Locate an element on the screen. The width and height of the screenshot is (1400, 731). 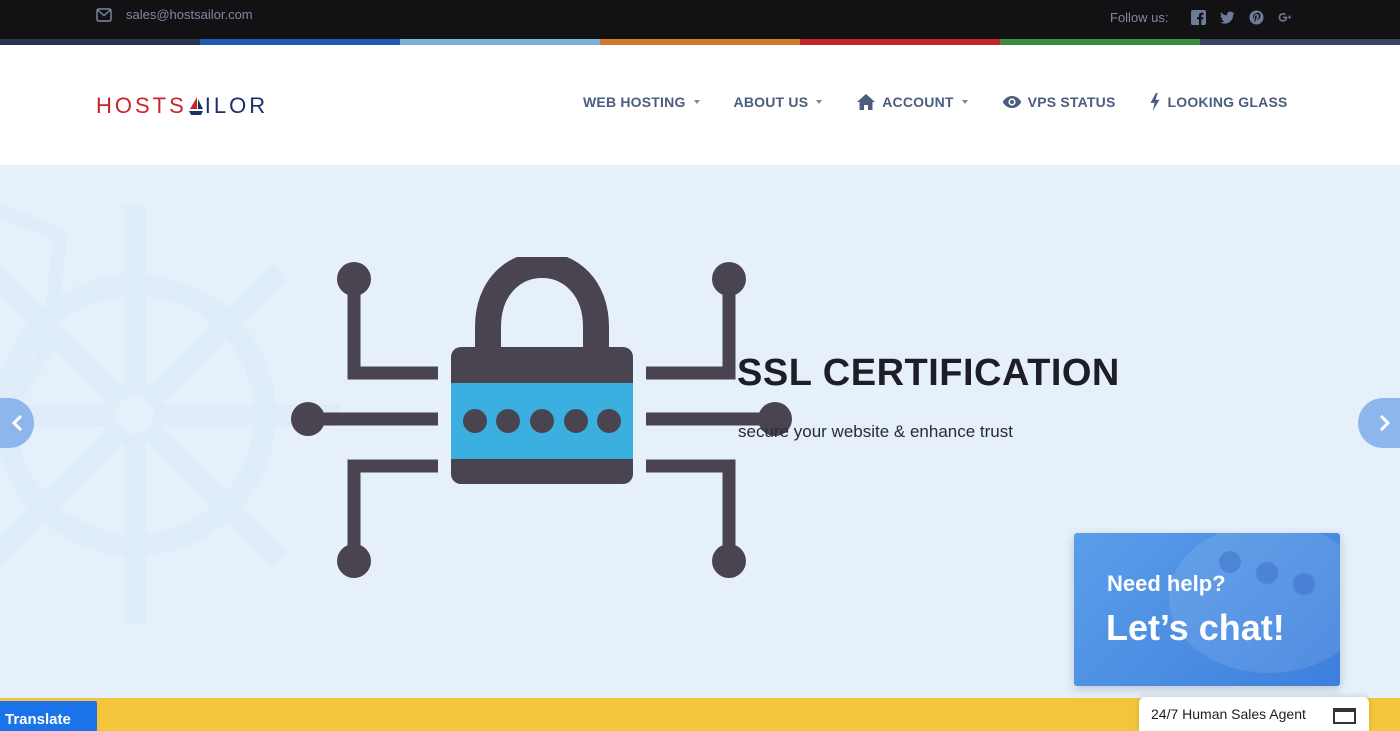
chat-bubble-decoration is located at coordinates (1254, 603).